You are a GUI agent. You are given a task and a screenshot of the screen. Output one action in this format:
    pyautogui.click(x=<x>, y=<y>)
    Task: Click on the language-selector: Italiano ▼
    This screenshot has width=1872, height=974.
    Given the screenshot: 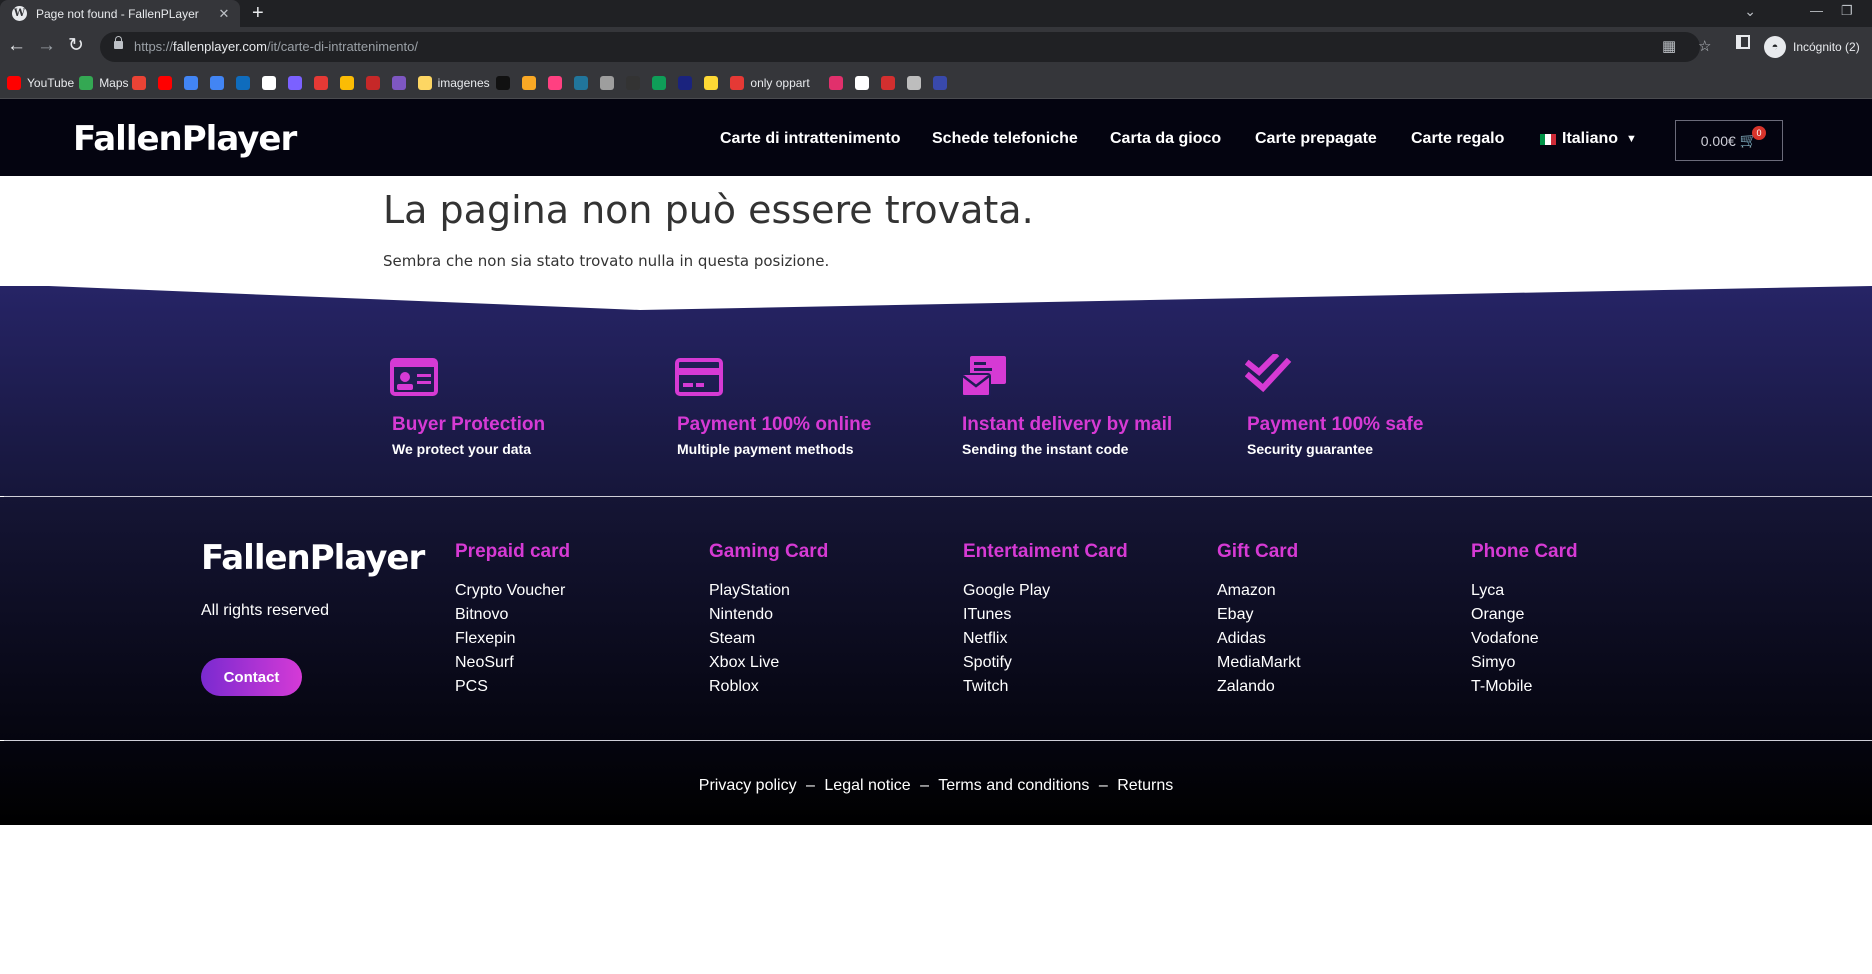 What is the action you would take?
    pyautogui.click(x=1588, y=139)
    